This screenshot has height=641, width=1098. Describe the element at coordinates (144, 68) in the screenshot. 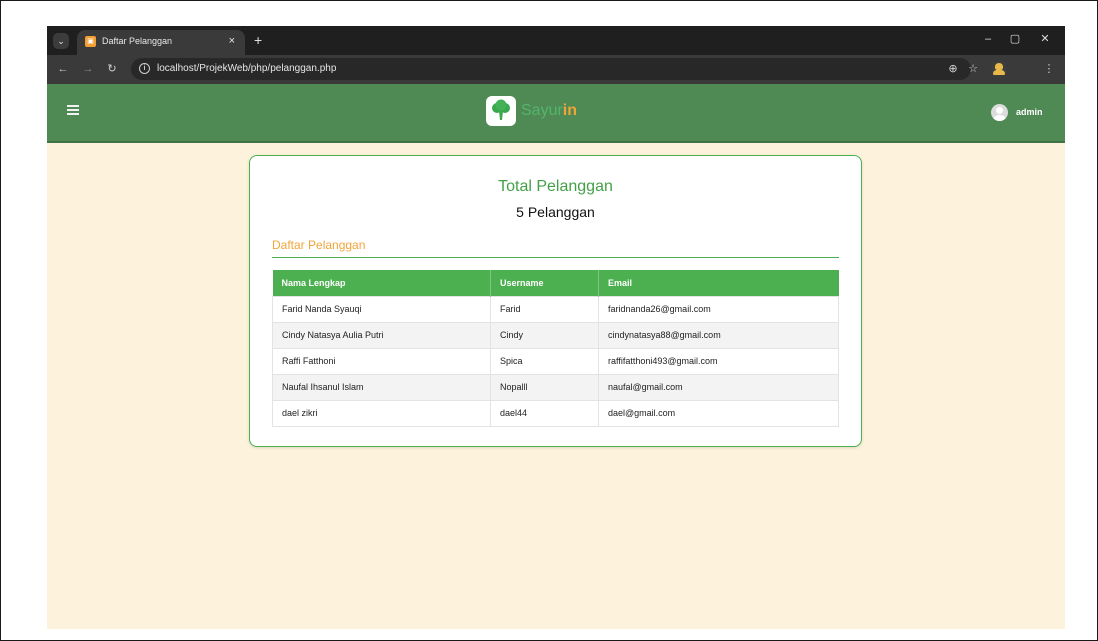

I see `info-icon: i` at that location.